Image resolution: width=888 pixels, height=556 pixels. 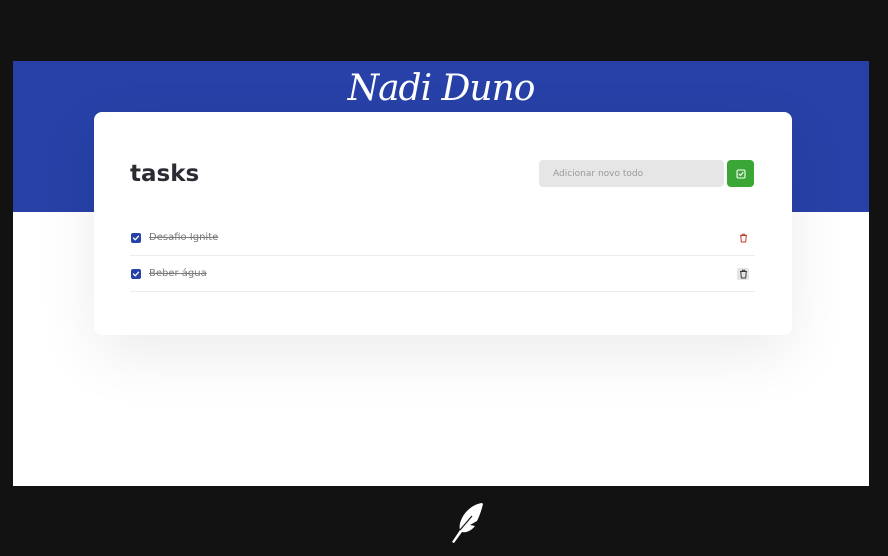 I want to click on task-label: Desafio Ignite, so click(x=184, y=237).